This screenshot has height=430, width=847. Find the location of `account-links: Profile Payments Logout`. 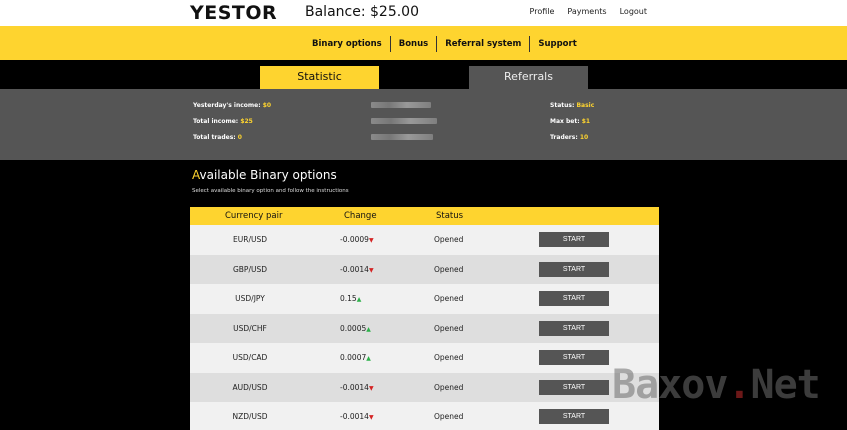

account-links: Profile Payments Logout is located at coordinates (582, 11).